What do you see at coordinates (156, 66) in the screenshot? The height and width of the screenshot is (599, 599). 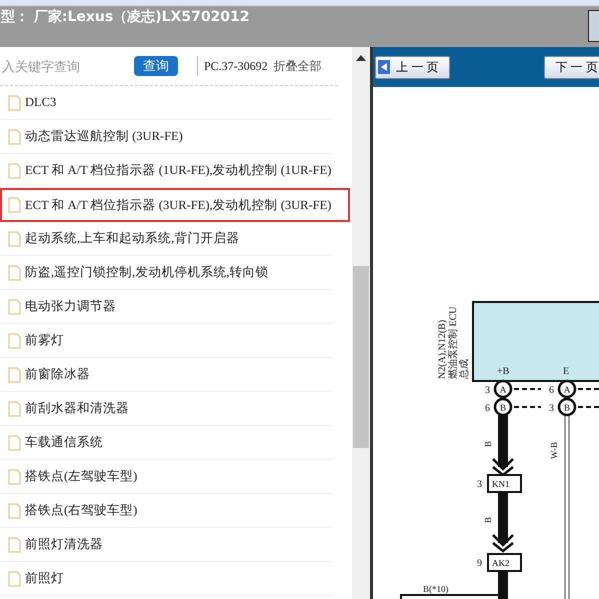 I see `search-button: 查询` at bounding box center [156, 66].